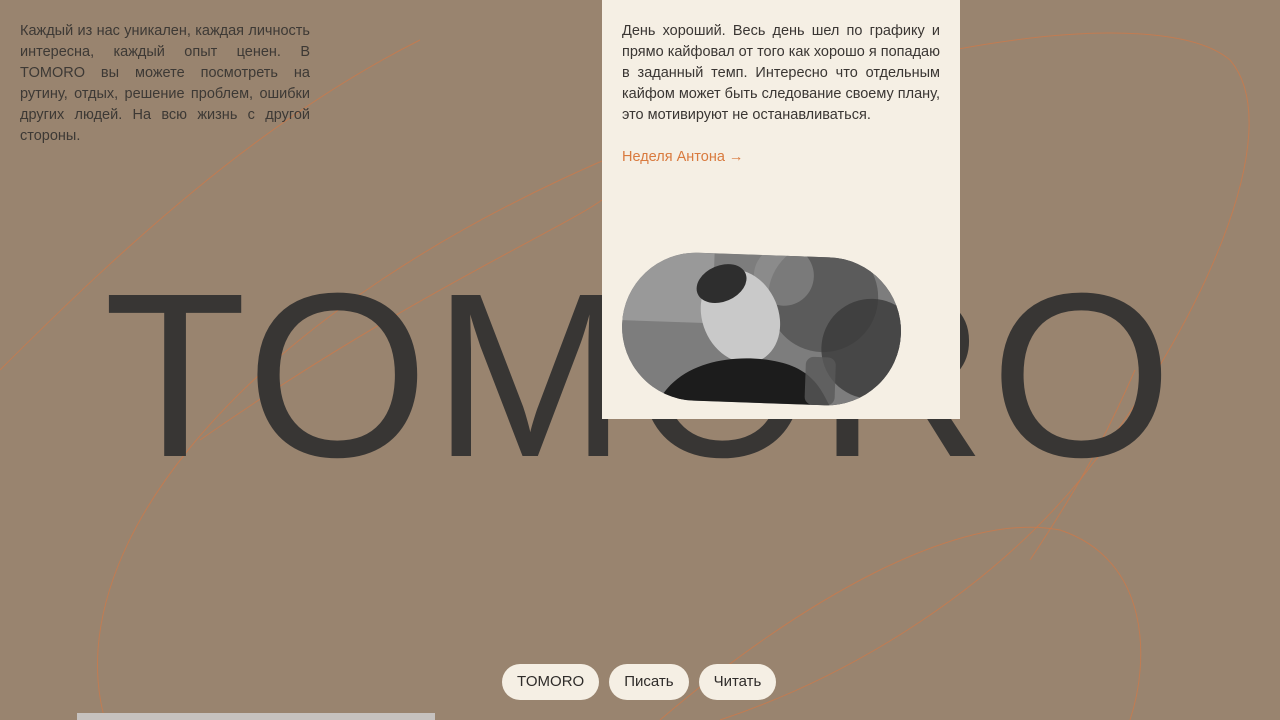 Image resolution: width=1280 pixels, height=720 pixels. I want to click on portrait-photo-icon, so click(761, 329).